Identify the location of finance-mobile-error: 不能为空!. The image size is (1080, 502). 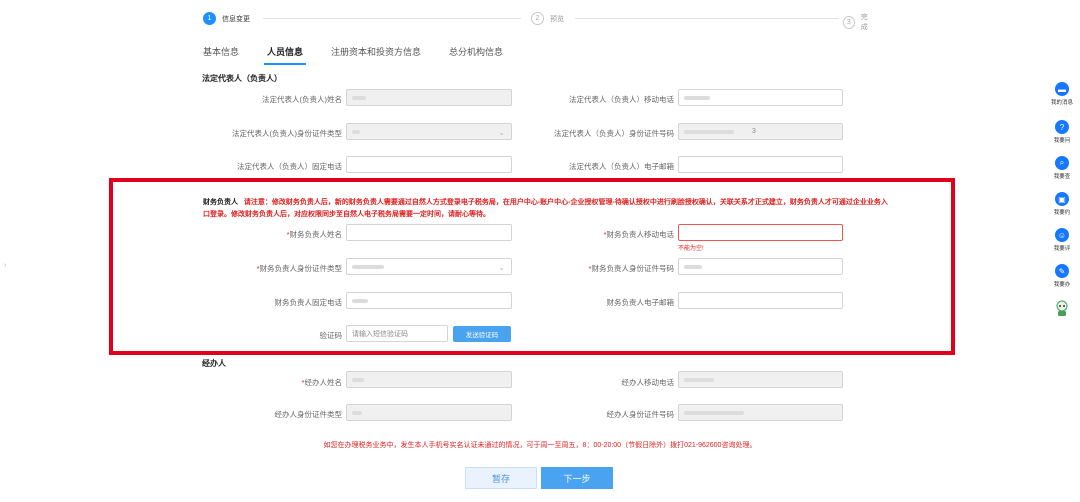
(691, 249).